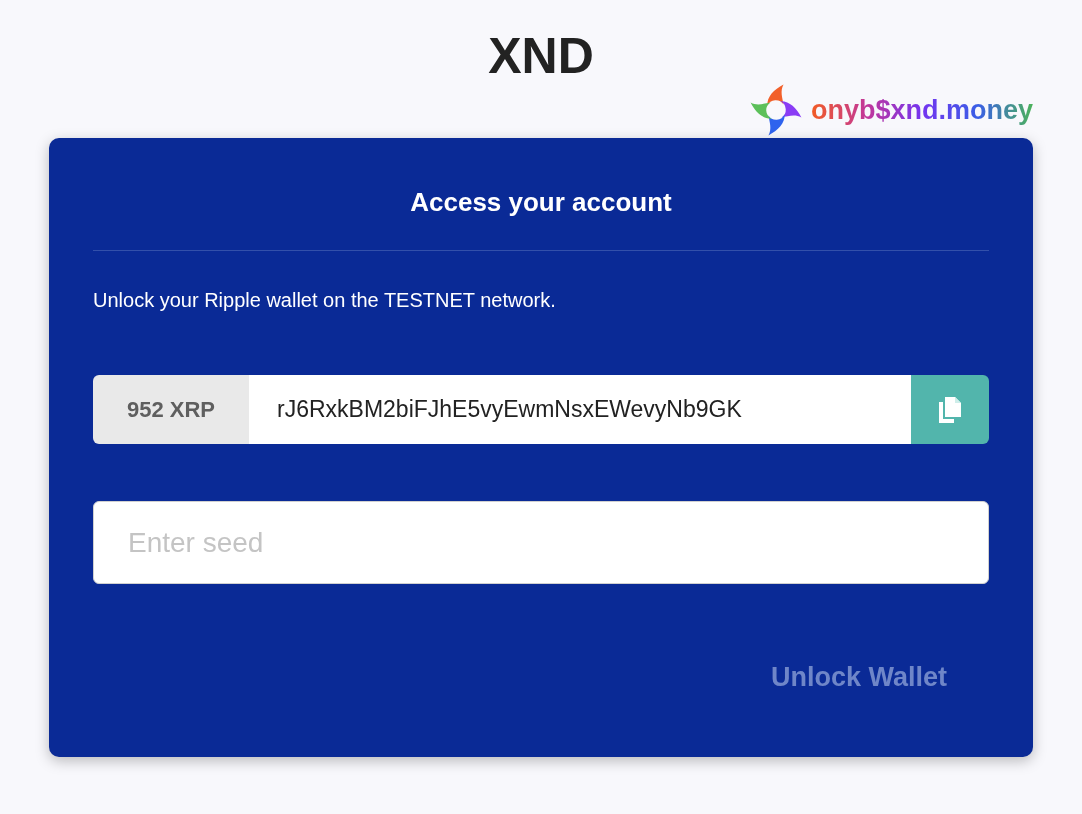 This screenshot has height=814, width=1082. I want to click on card-title: Access your account, so click(541, 202).